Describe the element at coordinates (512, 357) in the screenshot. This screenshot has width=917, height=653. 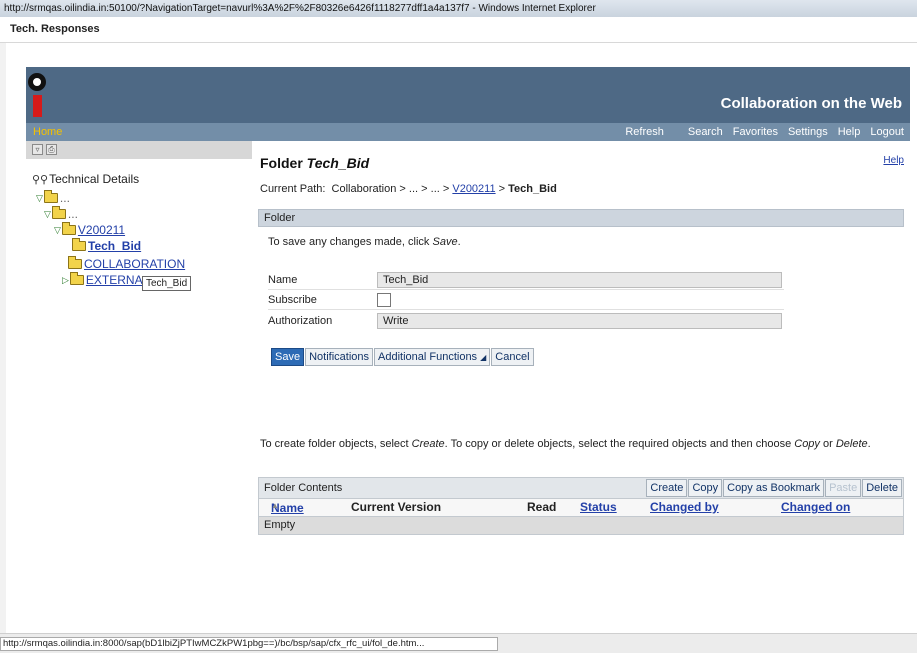
I see `cancel-button: Cancel` at that location.